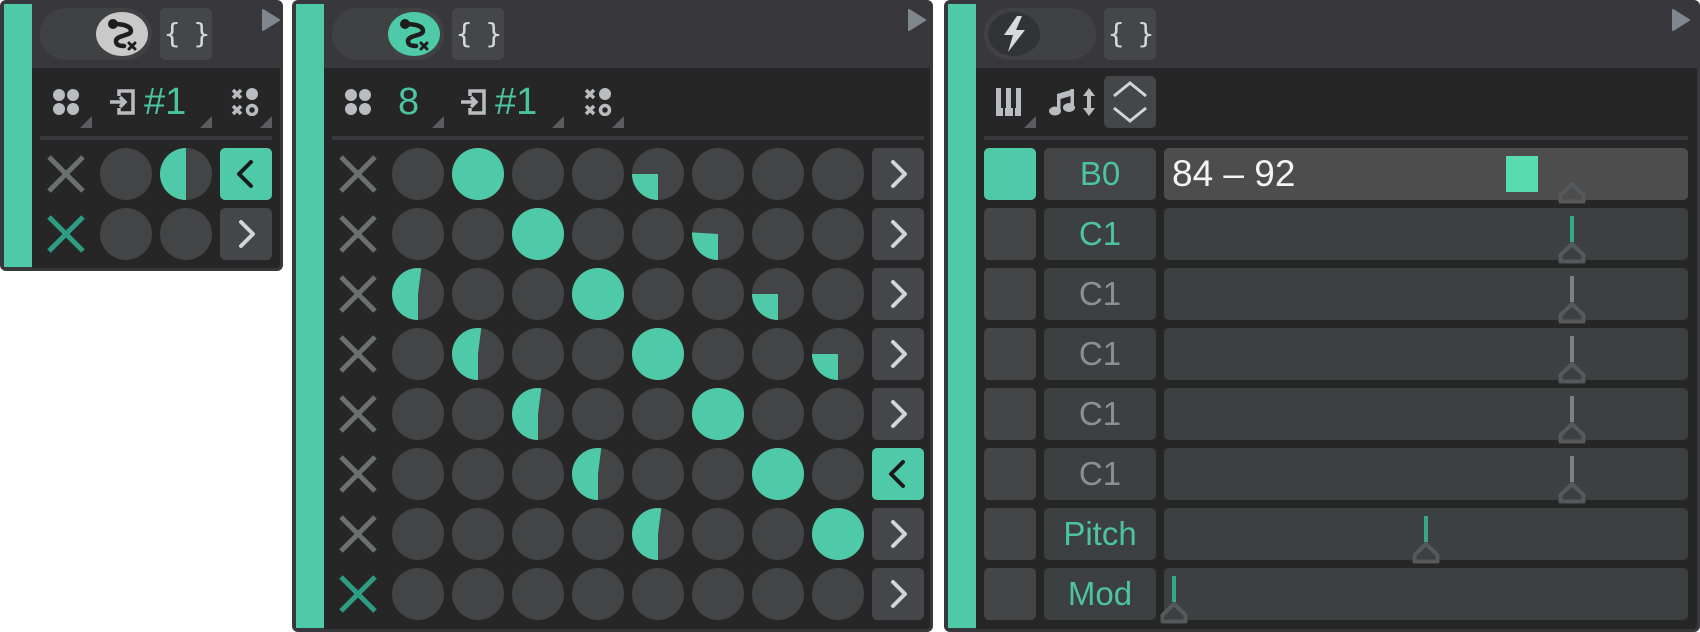 This screenshot has height=632, width=1700. Describe the element at coordinates (598, 102) in the screenshot. I see `xo-pattern-icon` at that location.